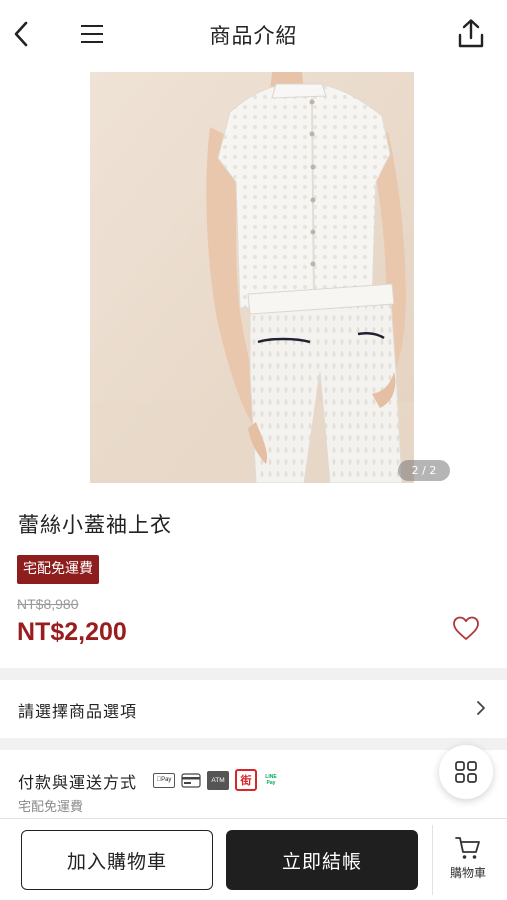 This screenshot has width=507, height=900. I want to click on heart-outline-icon, so click(466, 628).